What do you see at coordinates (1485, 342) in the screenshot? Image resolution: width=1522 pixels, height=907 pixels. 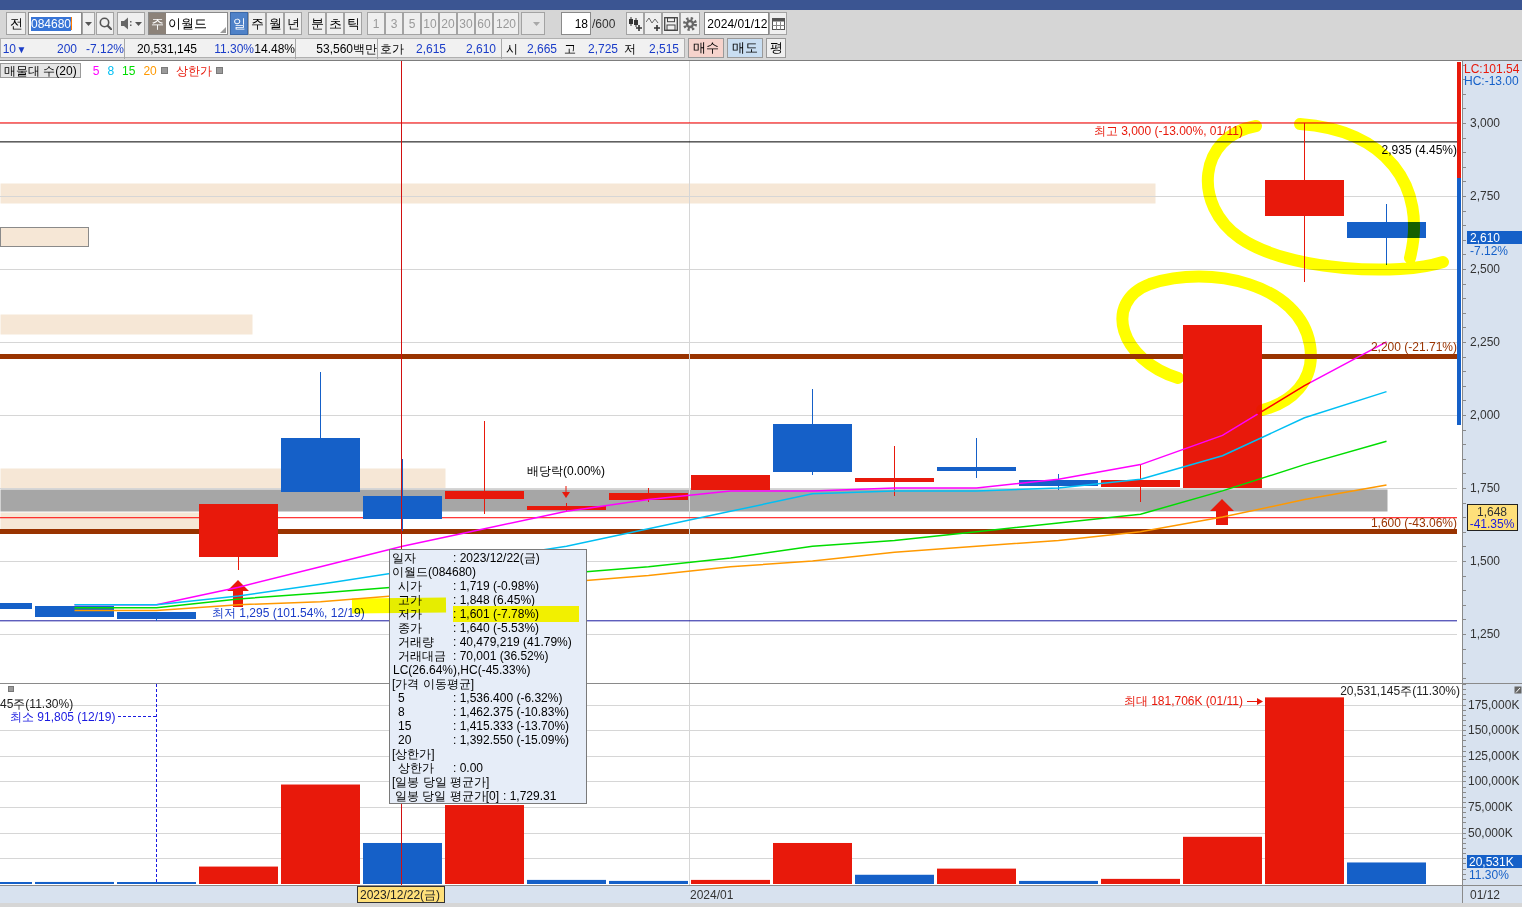 I see `price-tick-label: 2,250` at bounding box center [1485, 342].